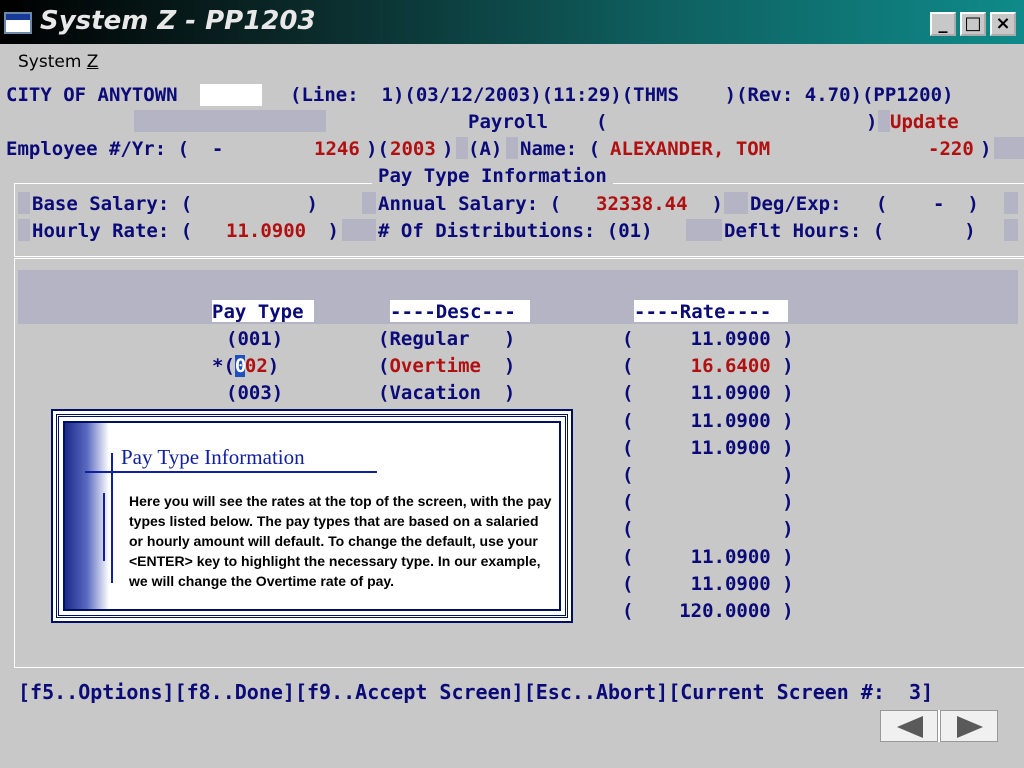 Image resolution: width=1024 pixels, height=768 pixels. Describe the element at coordinates (245, 366) in the screenshot. I see `pay-type-code: *(002)` at that location.